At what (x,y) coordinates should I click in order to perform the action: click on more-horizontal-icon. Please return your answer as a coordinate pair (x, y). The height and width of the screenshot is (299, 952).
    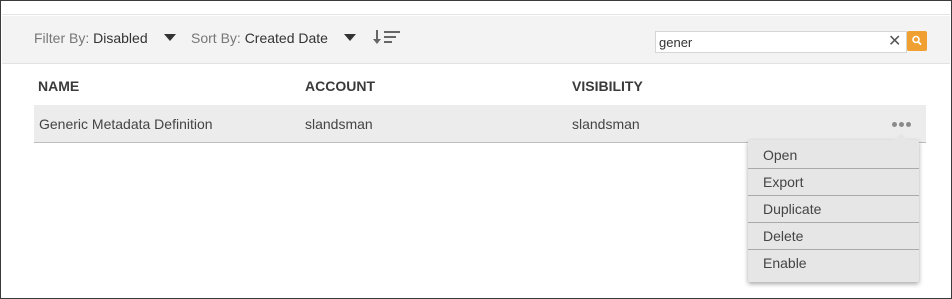
    Looking at the image, I should click on (902, 125).